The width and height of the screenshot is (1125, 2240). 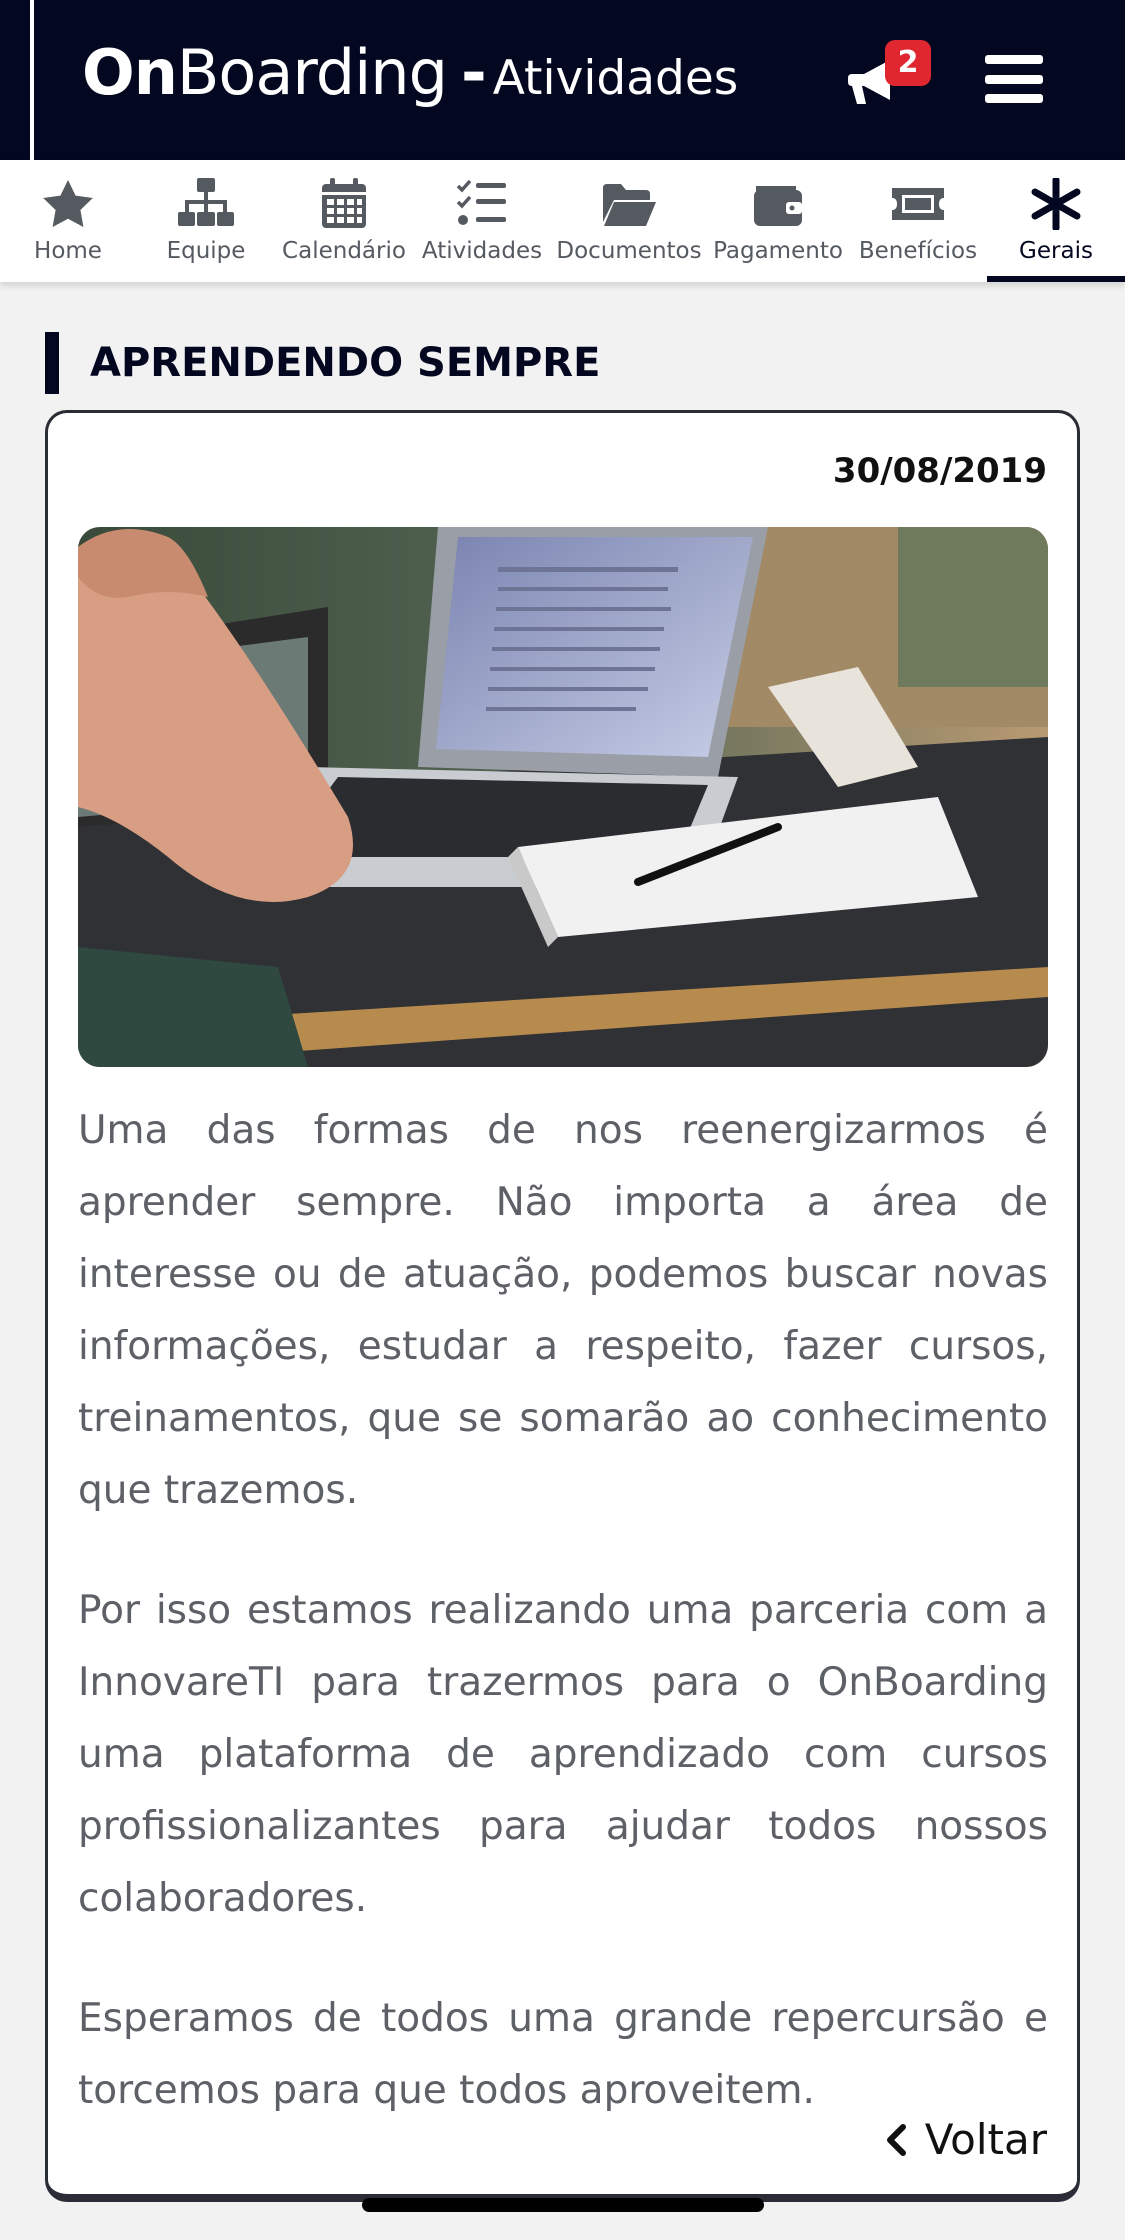 I want to click on hamburger-menu-icon, so click(x=1014, y=79).